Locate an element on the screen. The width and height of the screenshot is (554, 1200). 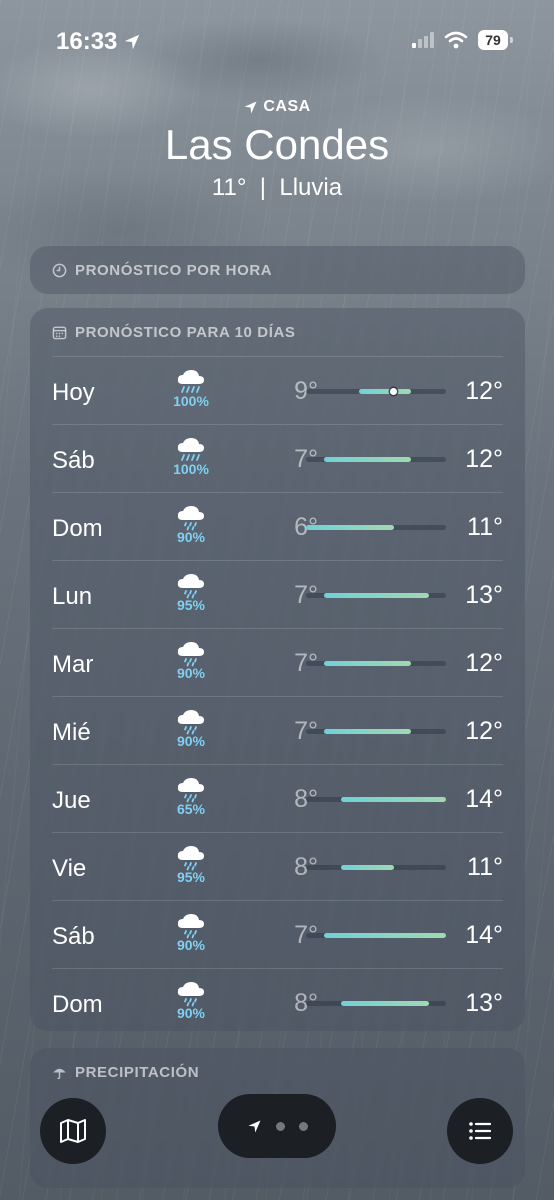
hourly-forecast-title: PRONÓSTICO POR HORA is located at coordinates (174, 270).